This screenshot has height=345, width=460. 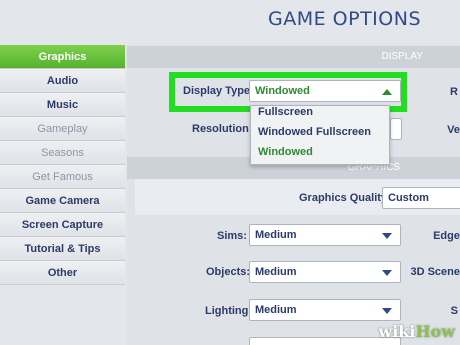 I want to click on sidebar-item-screen-capture: Screen Capture, so click(x=62, y=225).